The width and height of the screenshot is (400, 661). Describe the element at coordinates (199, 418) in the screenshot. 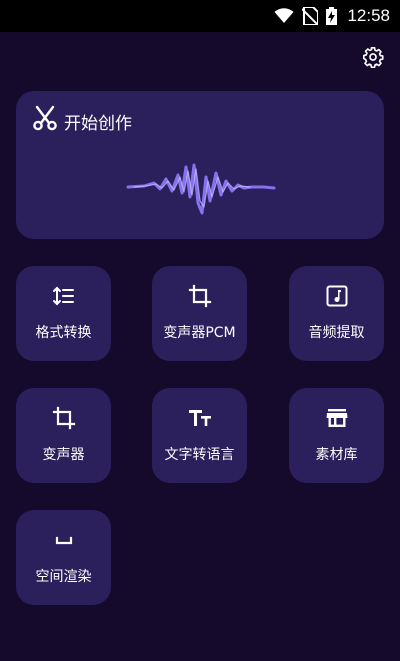

I see `text-size-icon` at that location.